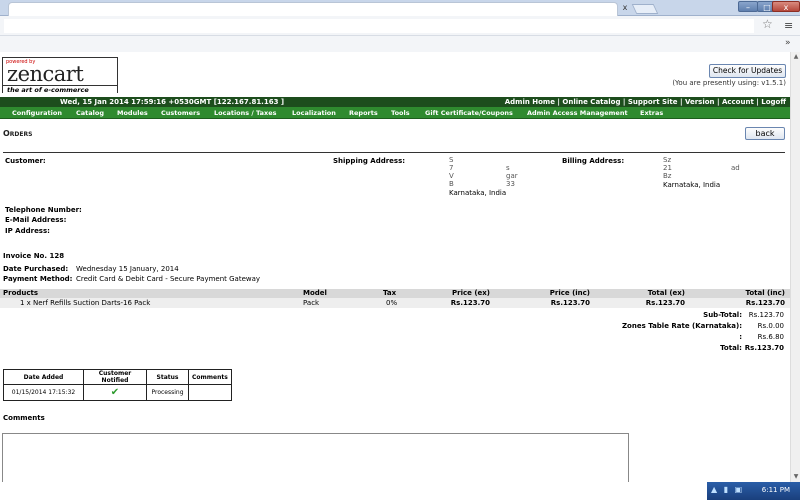 Image resolution: width=800 pixels, height=500 pixels. I want to click on billing-line-4: Karnataka, India, so click(692, 185).